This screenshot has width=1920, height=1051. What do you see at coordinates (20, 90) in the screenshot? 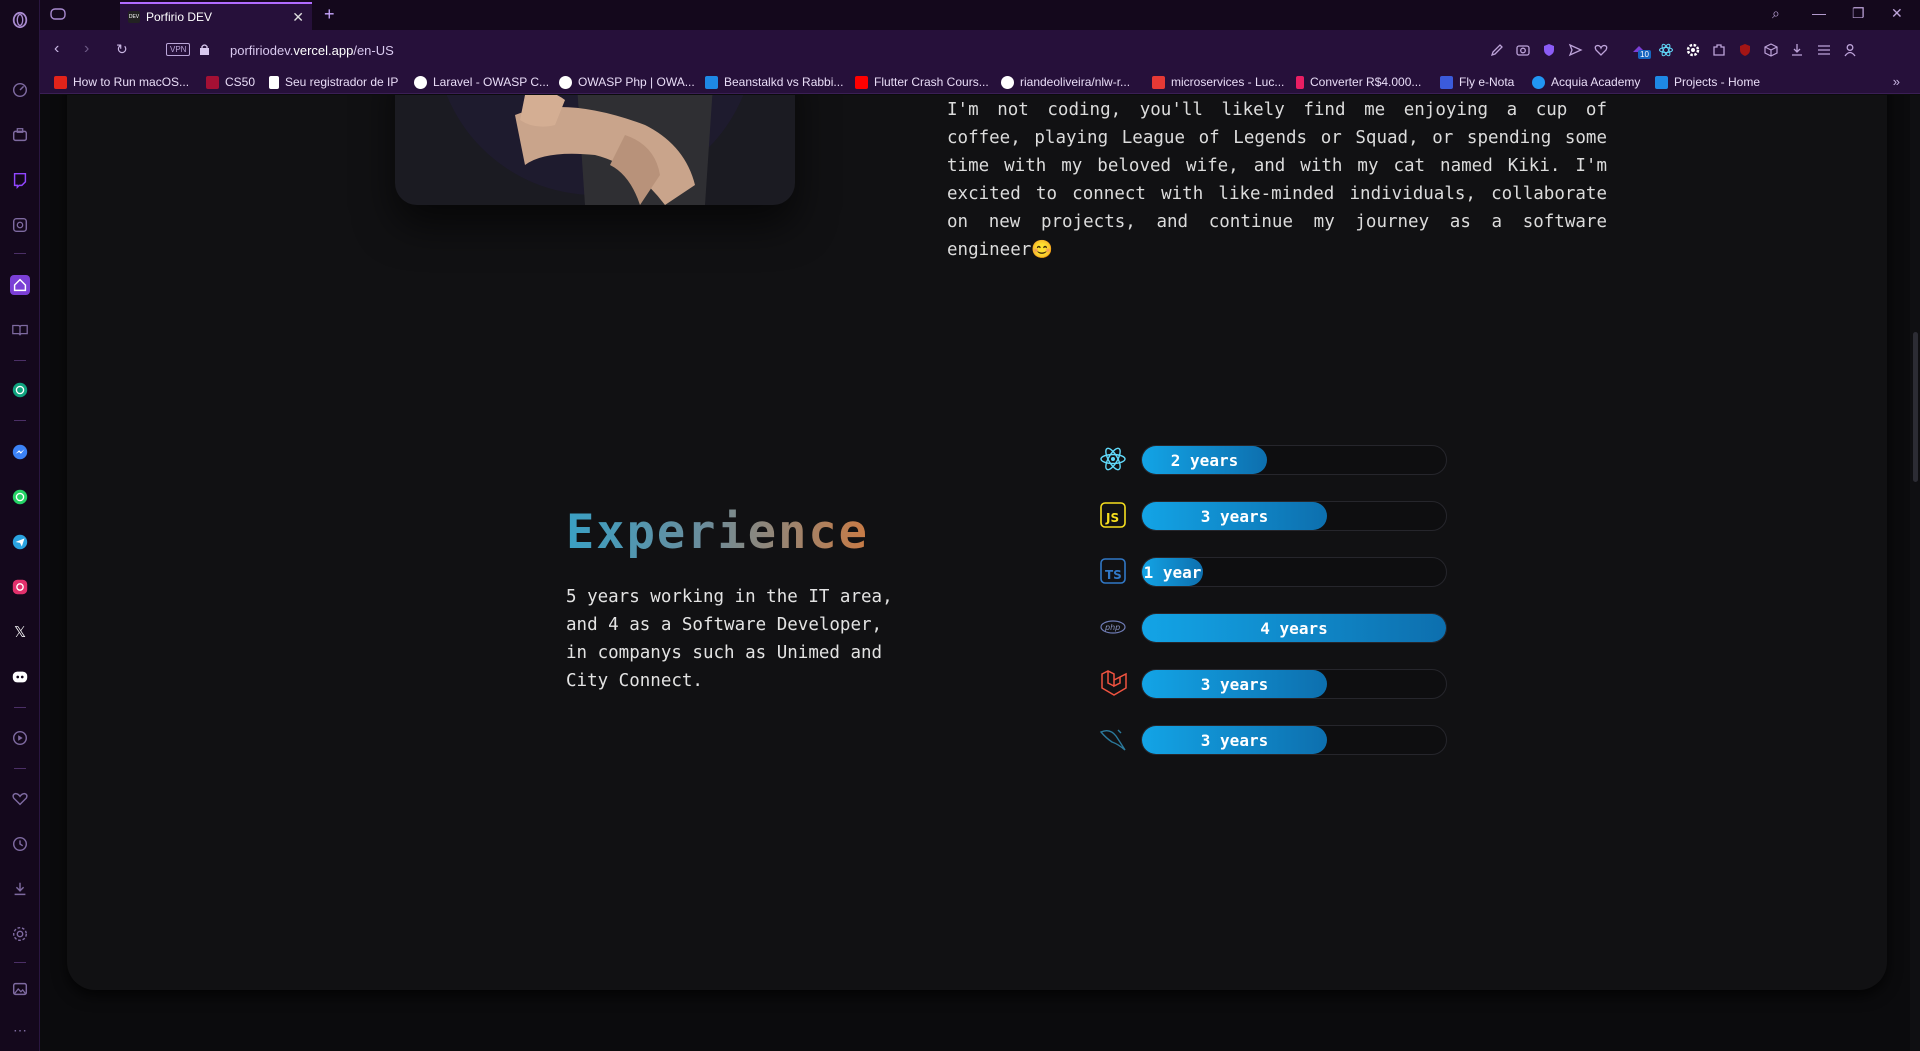
I see `speed-dial-icon` at bounding box center [20, 90].